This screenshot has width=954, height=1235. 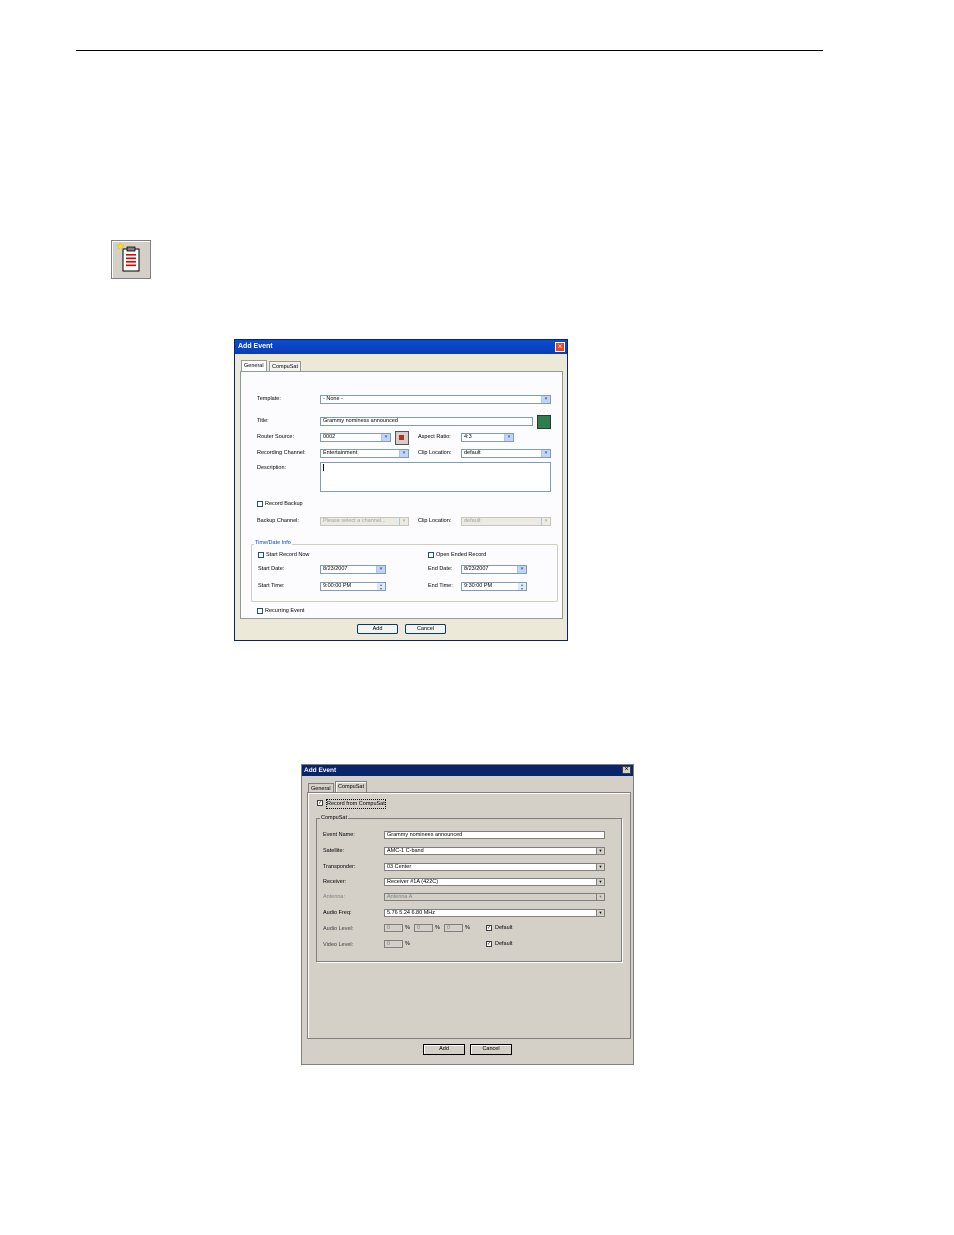 What do you see at coordinates (260, 504) in the screenshot?
I see `record-backup-checkbox` at bounding box center [260, 504].